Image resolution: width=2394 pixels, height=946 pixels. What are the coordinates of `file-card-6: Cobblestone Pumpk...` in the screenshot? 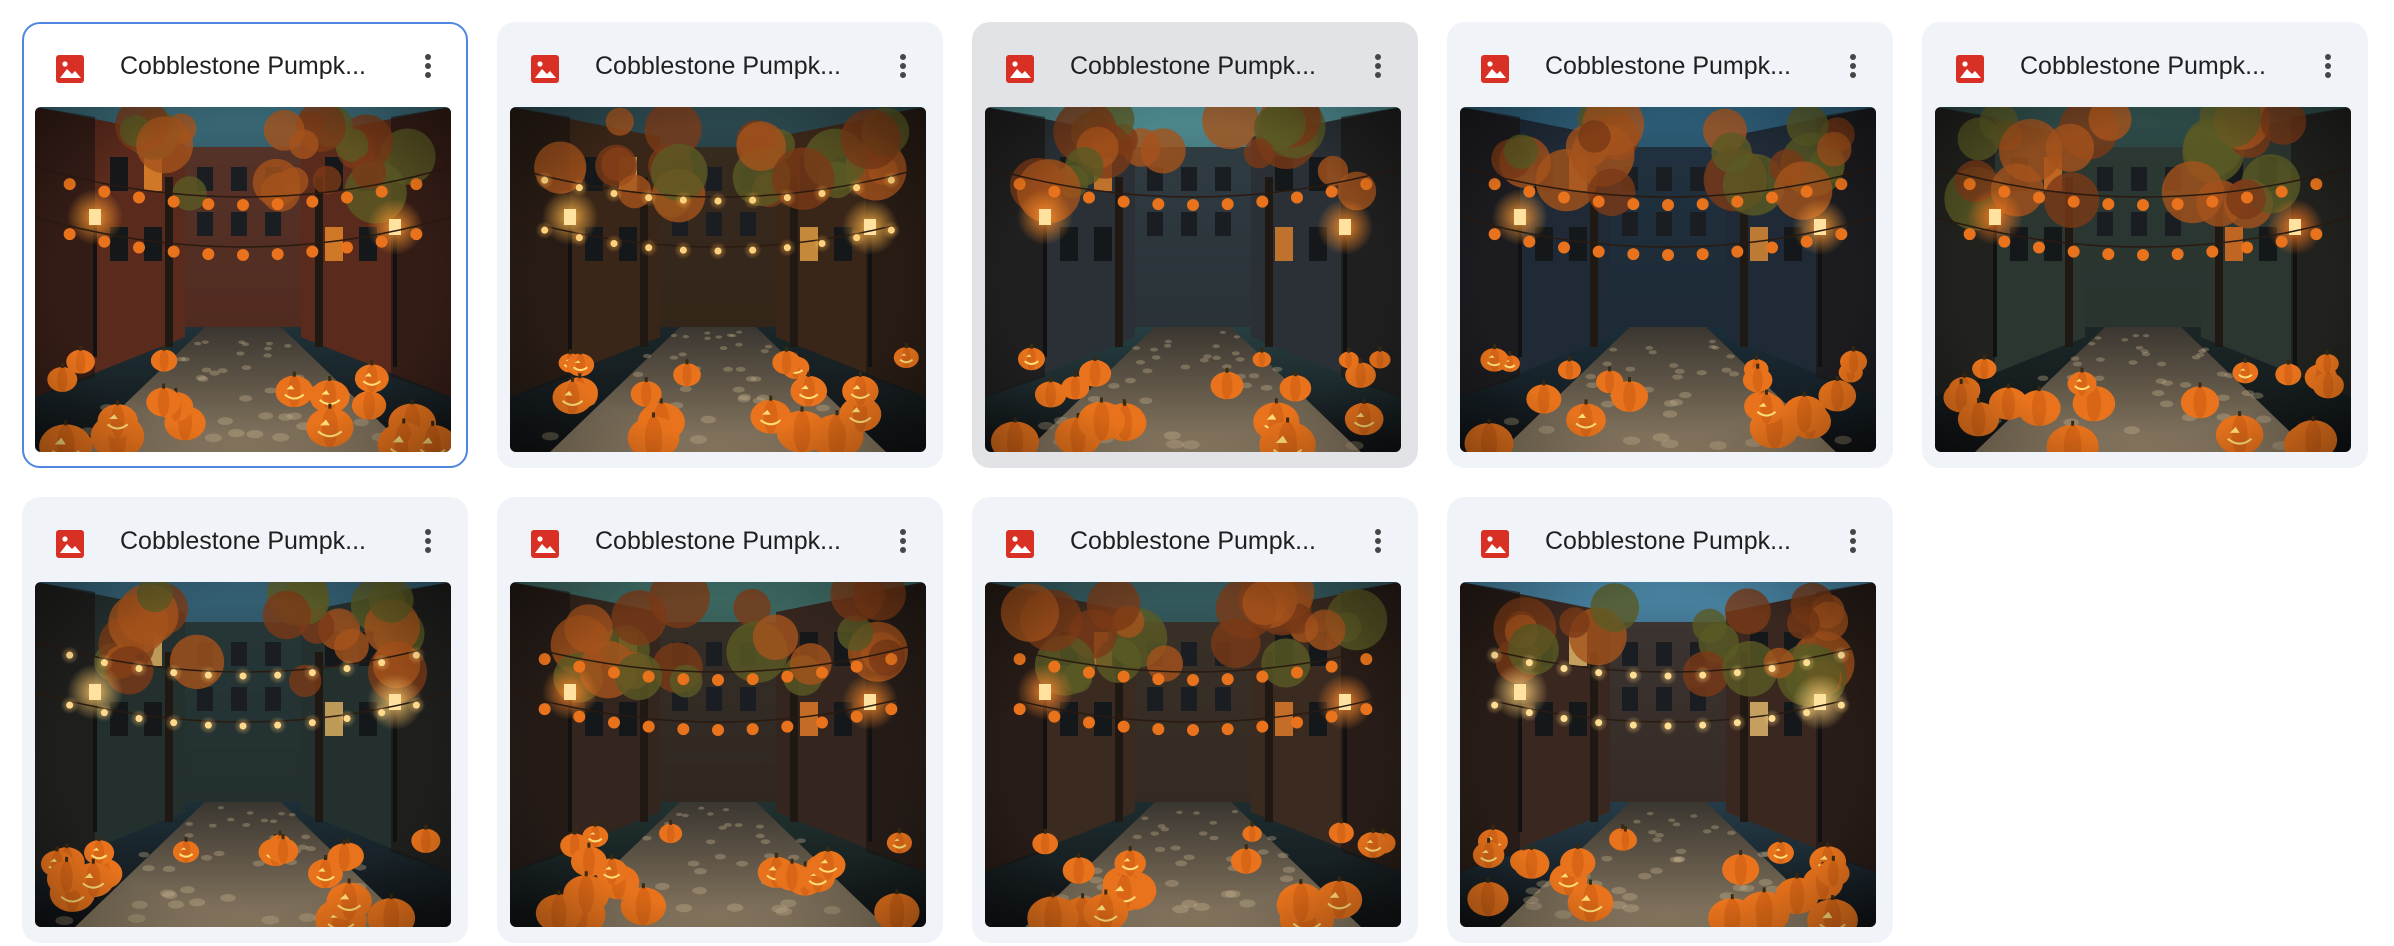 It's located at (245, 720).